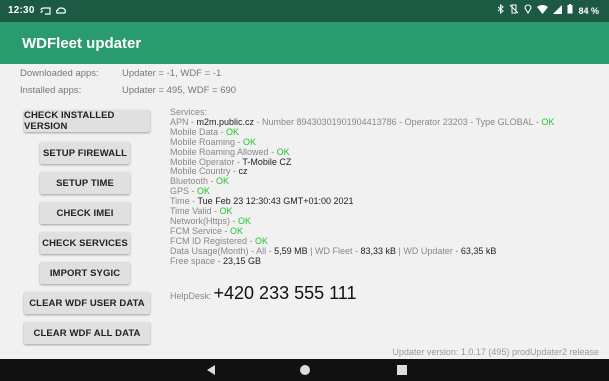  I want to click on downloaded-apps-row: Downloaded apps: Updater = -1, WDF = -1, so click(120, 73).